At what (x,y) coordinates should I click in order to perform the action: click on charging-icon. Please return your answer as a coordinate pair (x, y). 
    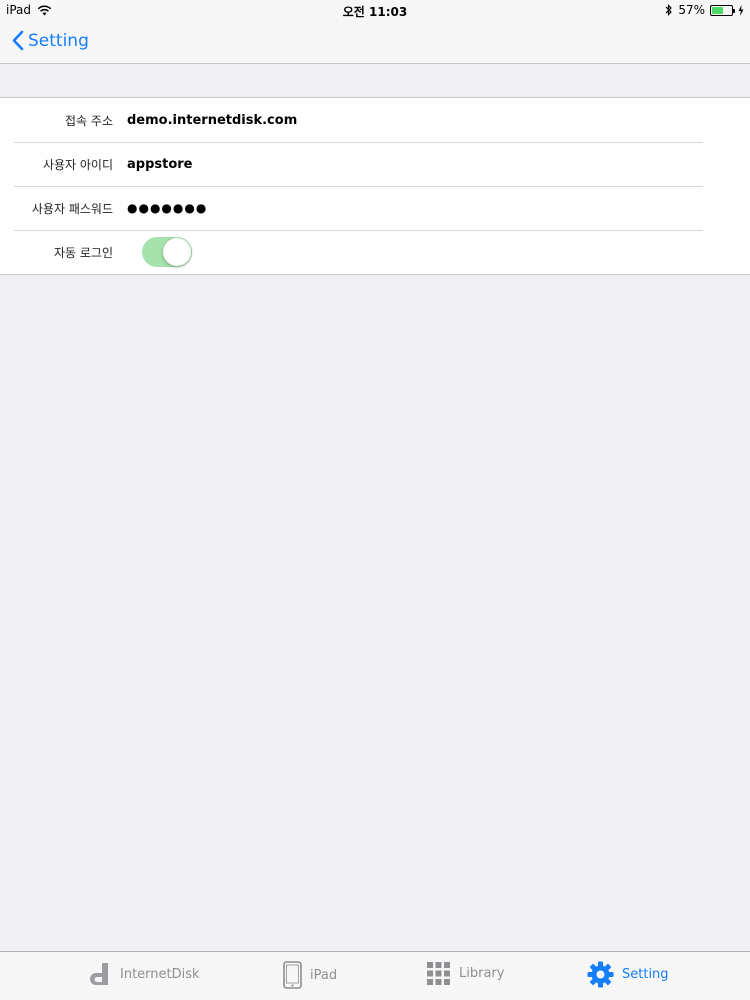
    Looking at the image, I should click on (741, 10).